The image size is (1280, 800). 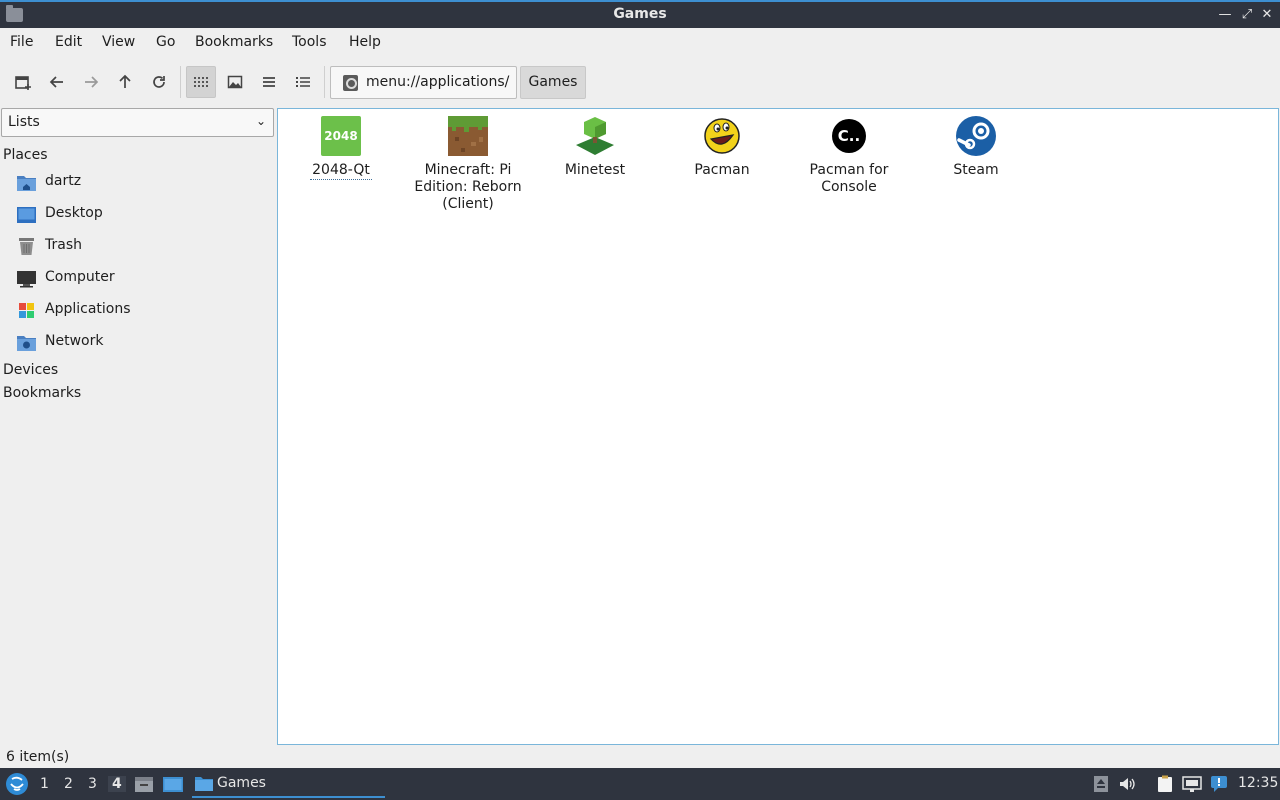 What do you see at coordinates (137, 122) in the screenshot?
I see `sidebar-mode-select: Lists ⌄` at bounding box center [137, 122].